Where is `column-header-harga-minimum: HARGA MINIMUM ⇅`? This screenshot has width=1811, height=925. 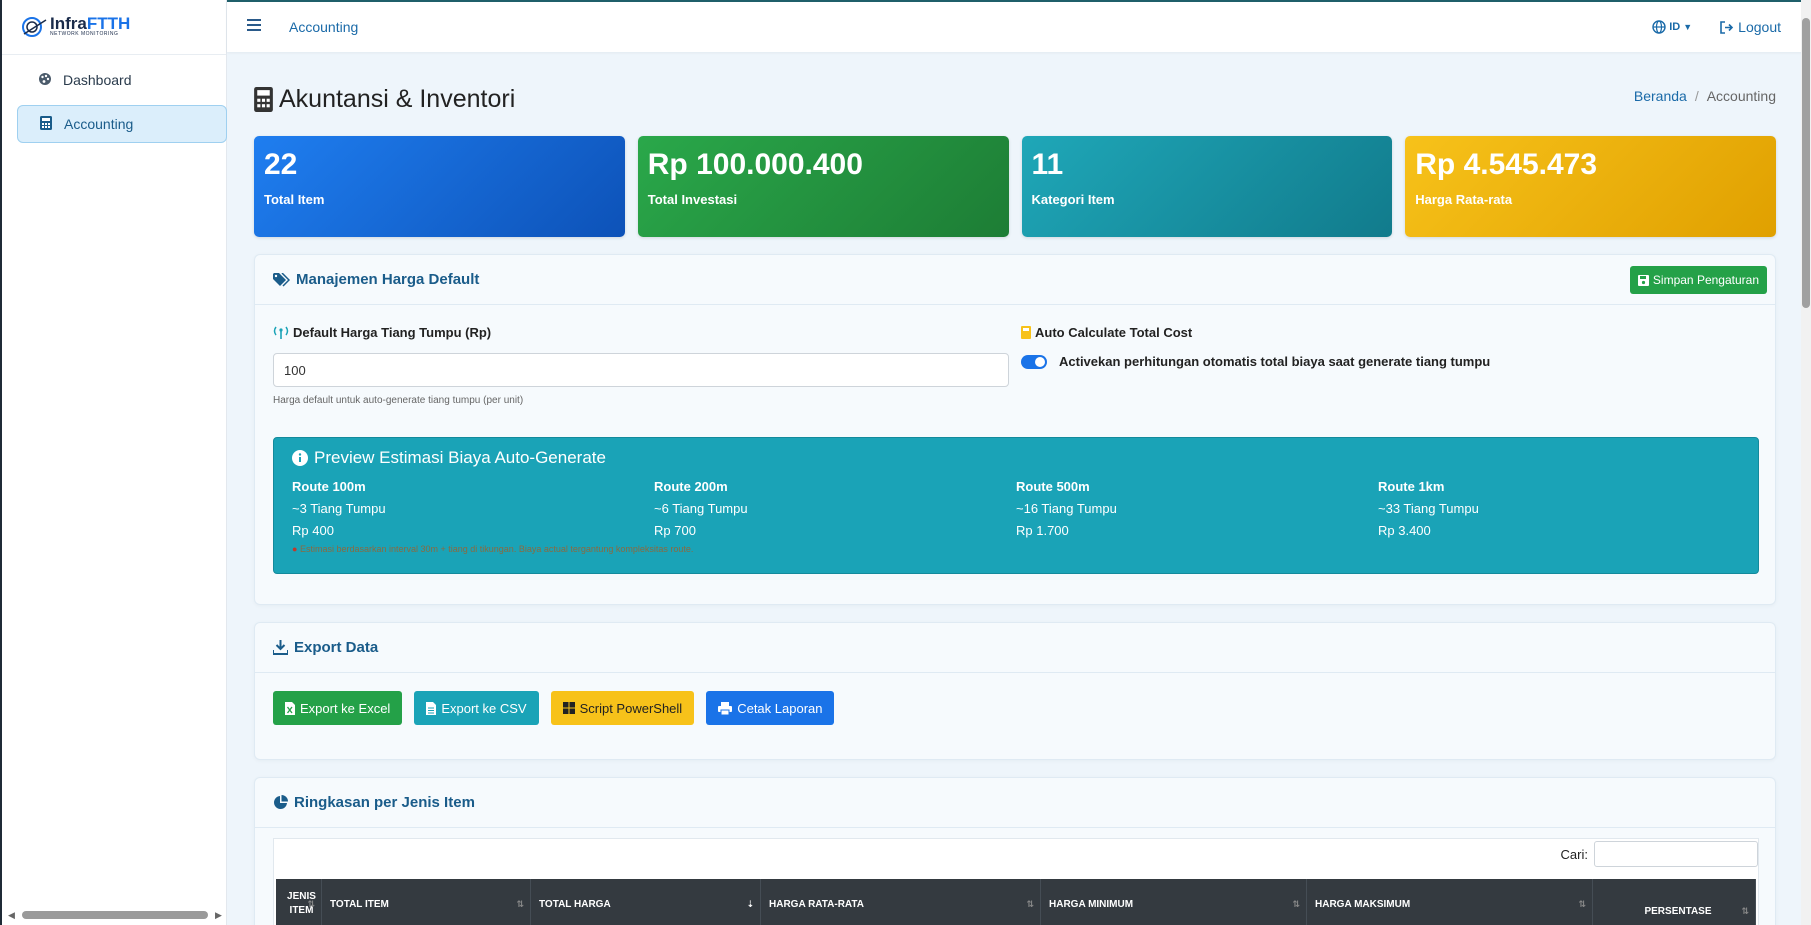 column-header-harga-minimum: HARGA MINIMUM ⇅ is located at coordinates (1174, 902).